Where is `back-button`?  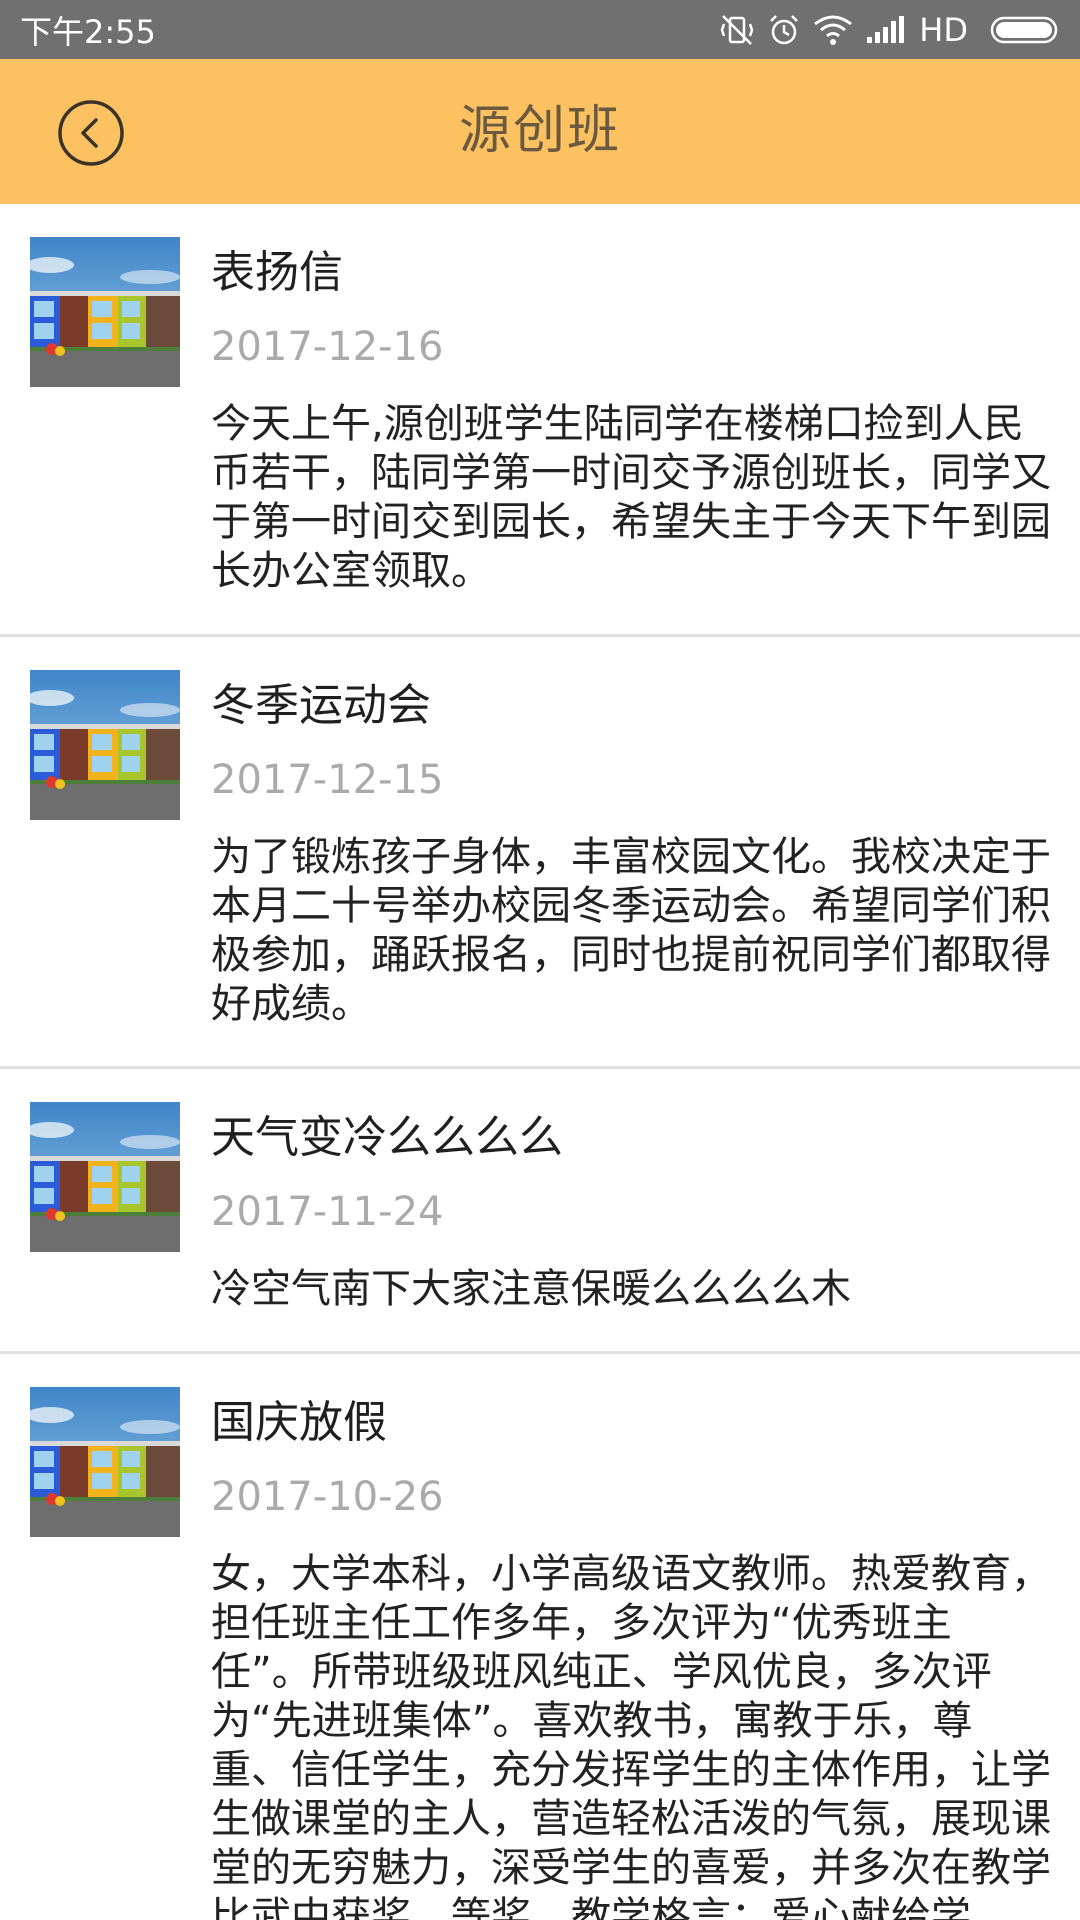
back-button is located at coordinates (91, 133).